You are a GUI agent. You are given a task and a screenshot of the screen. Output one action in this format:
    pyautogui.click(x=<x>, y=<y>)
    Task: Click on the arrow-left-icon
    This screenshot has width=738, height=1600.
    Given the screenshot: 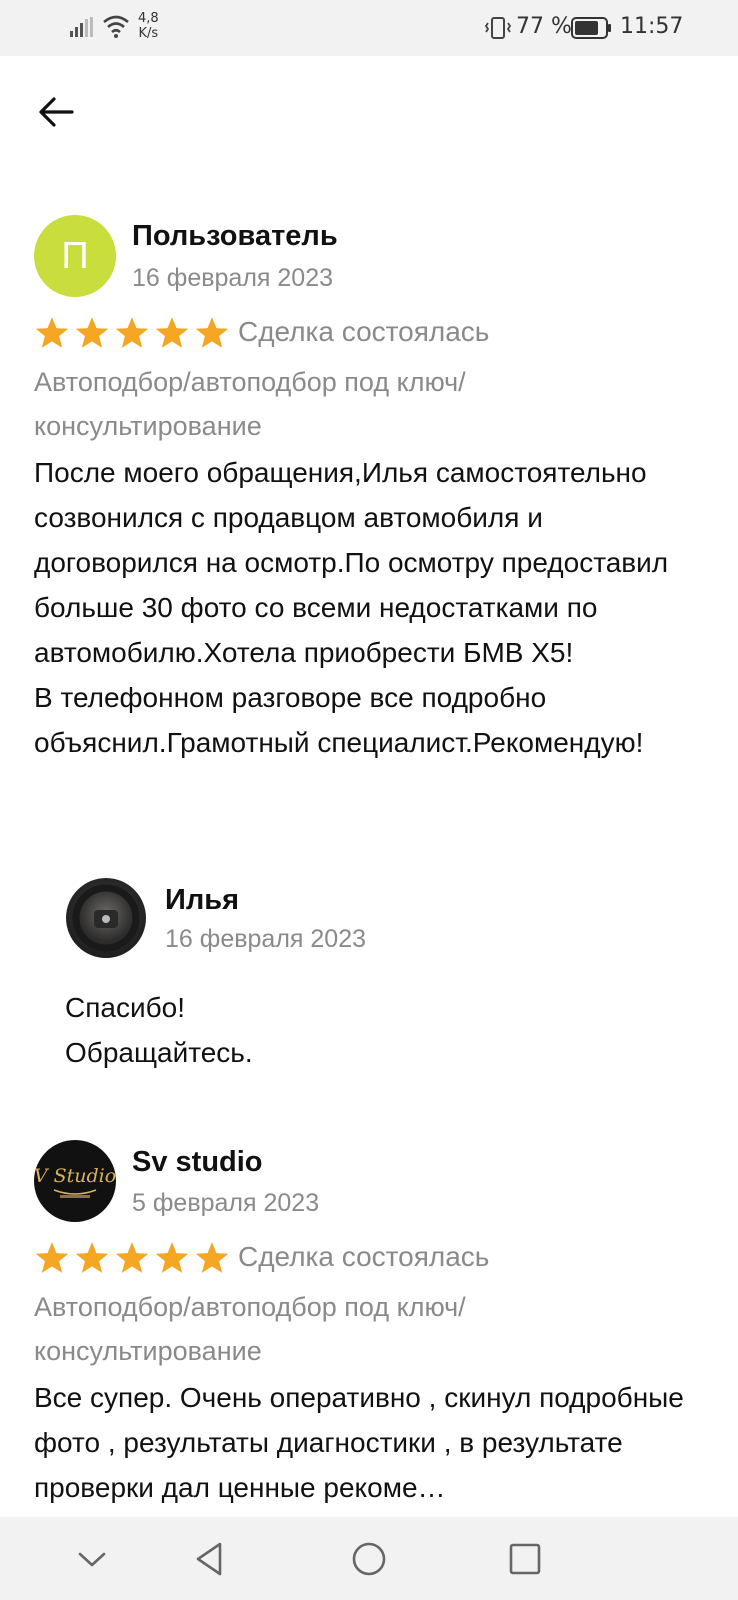 What is the action you would take?
    pyautogui.click(x=56, y=112)
    